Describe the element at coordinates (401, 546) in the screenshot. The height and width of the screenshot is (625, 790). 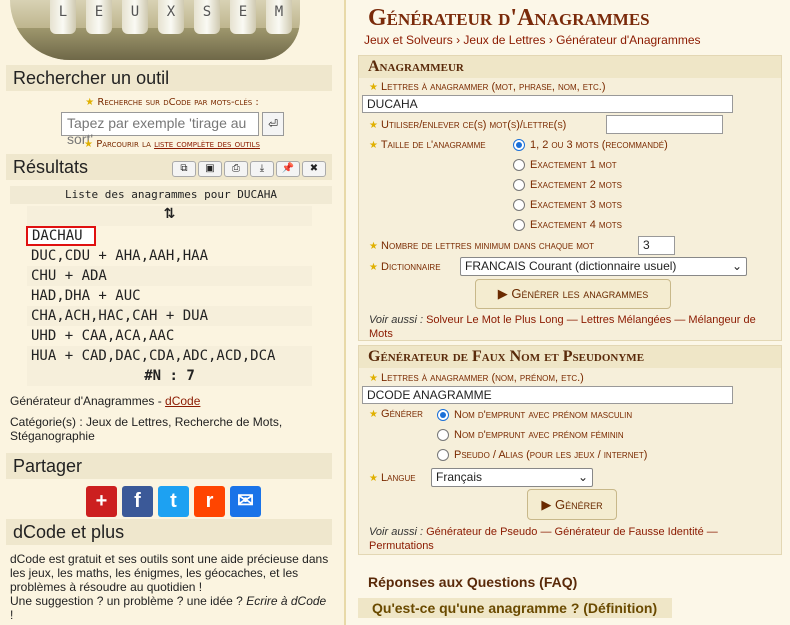
I see `see-also-link: Permutations` at that location.